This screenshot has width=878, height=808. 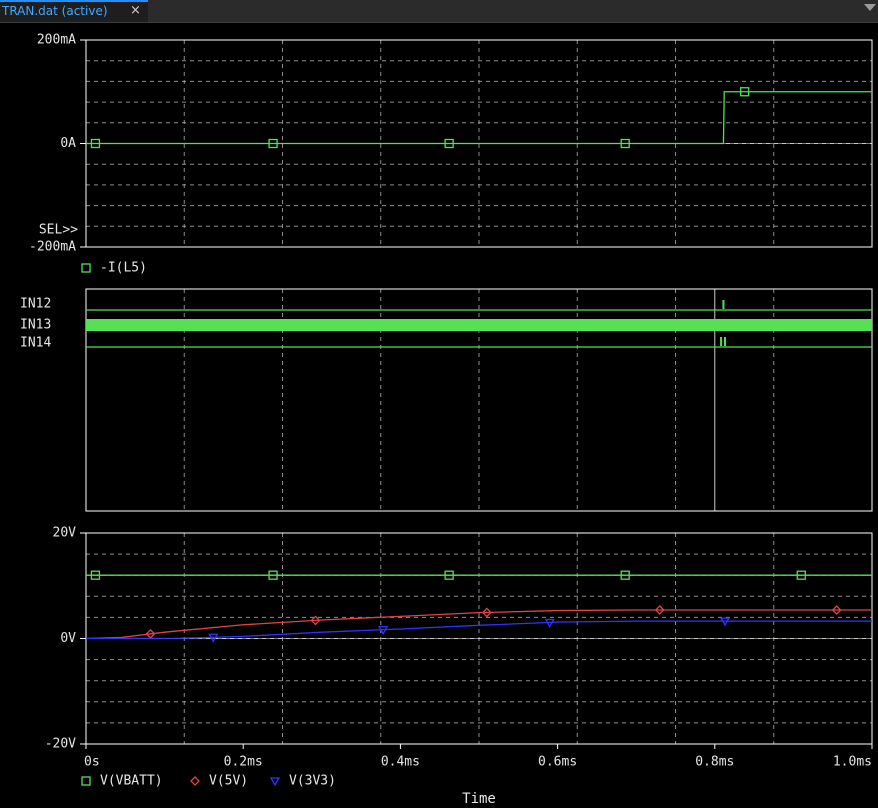 I want to click on x-tick-label: 0.6ms, so click(x=557, y=762).